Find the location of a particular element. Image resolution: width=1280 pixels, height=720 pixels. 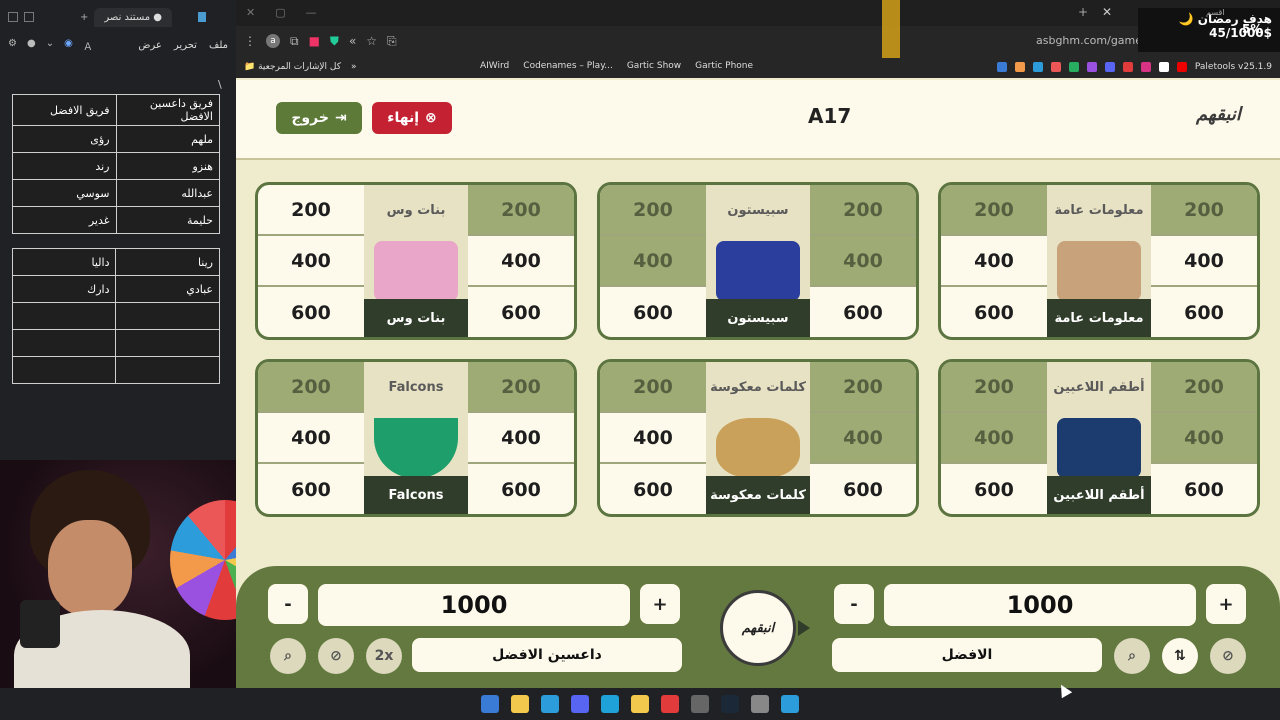

left-team-minus-button: - is located at coordinates (288, 604).